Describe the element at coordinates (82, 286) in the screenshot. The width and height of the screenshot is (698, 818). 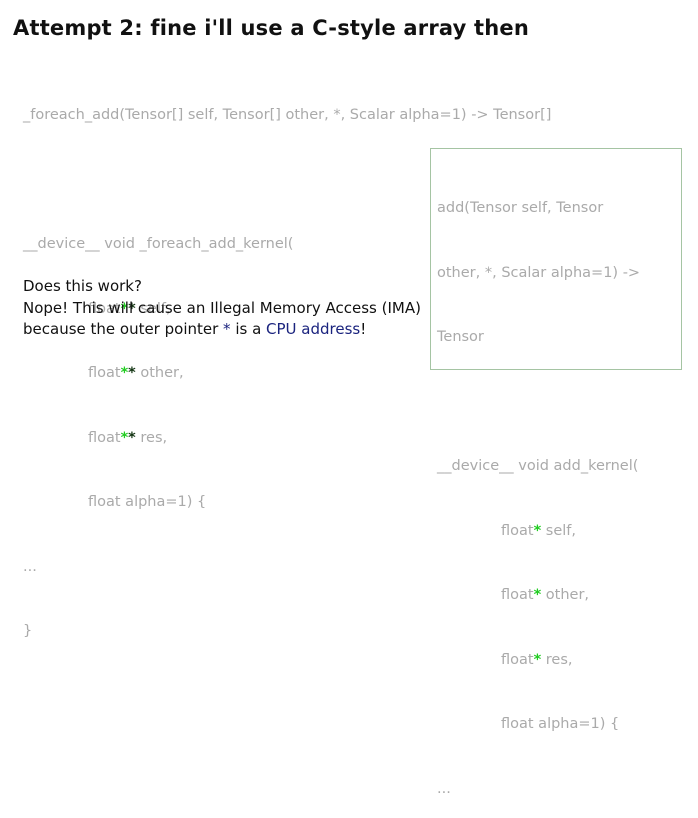
I see `question-line: Does this work?` at that location.